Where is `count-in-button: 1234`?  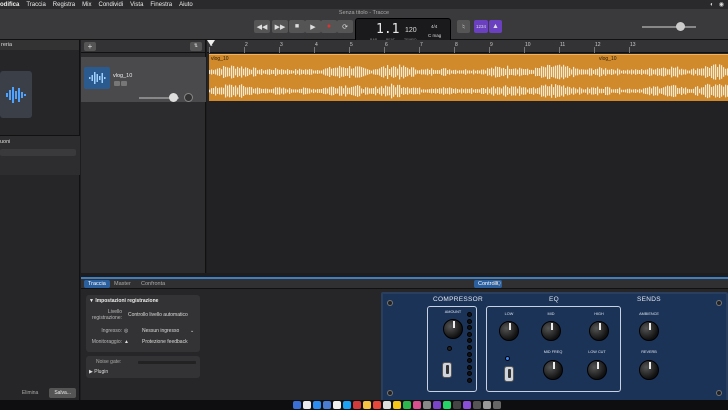 count-in-button: 1234 is located at coordinates (481, 26).